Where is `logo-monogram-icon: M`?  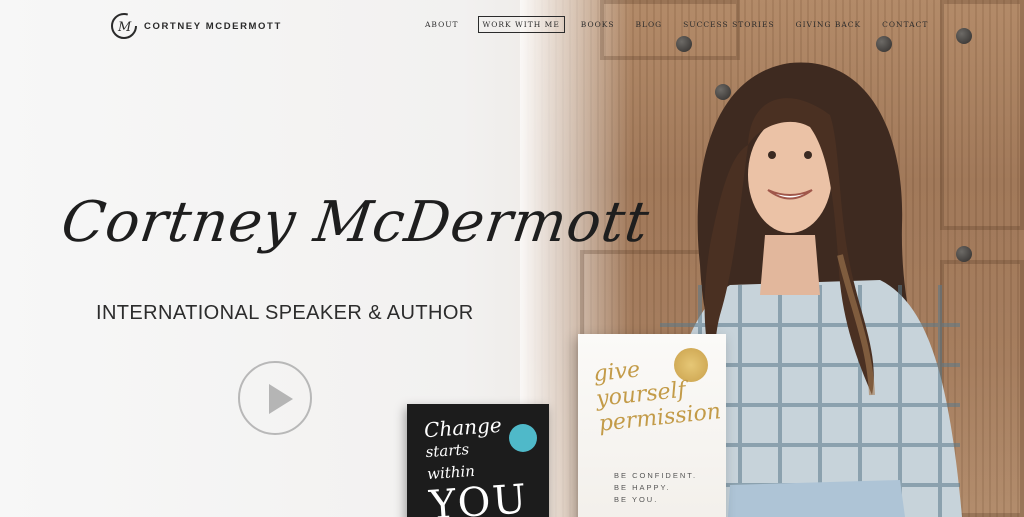
logo-monogram-icon: M is located at coordinates (124, 26).